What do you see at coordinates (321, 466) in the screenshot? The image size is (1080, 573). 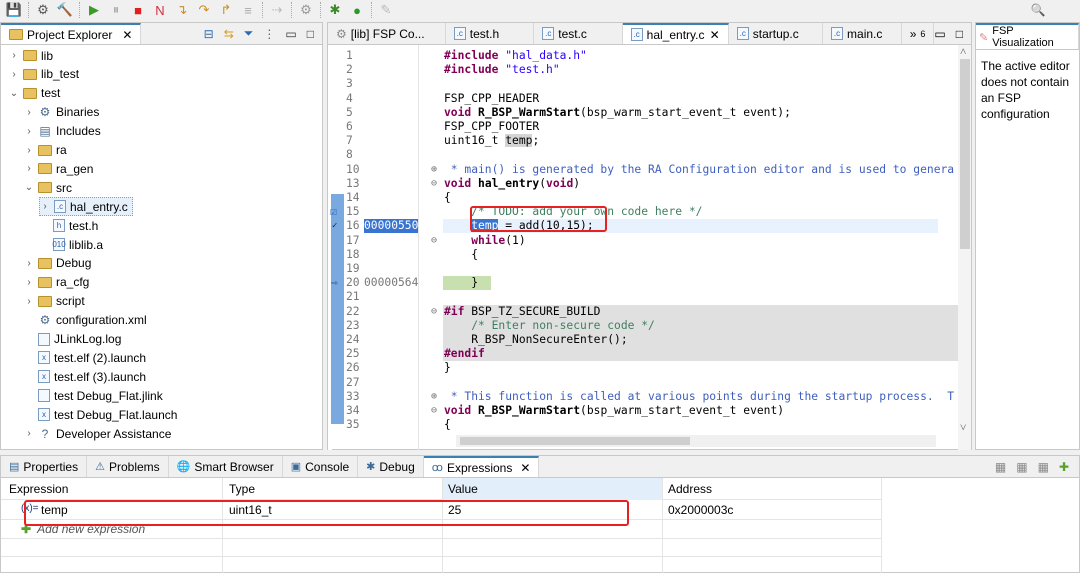 I see `bottom-tab: ▣ Console` at bounding box center [321, 466].